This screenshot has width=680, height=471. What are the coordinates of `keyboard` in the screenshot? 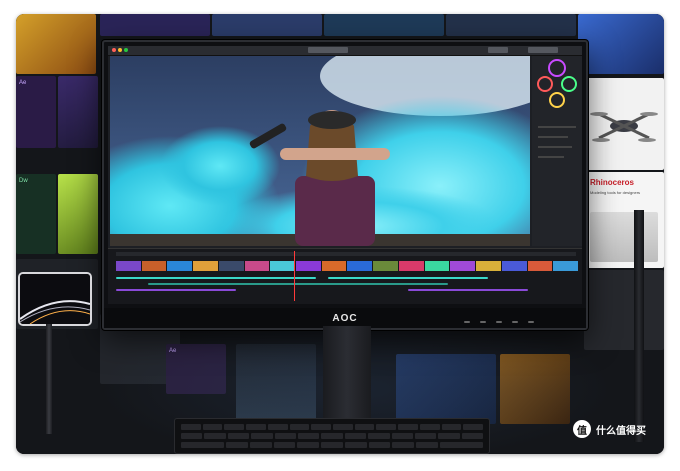 It's located at (332, 436).